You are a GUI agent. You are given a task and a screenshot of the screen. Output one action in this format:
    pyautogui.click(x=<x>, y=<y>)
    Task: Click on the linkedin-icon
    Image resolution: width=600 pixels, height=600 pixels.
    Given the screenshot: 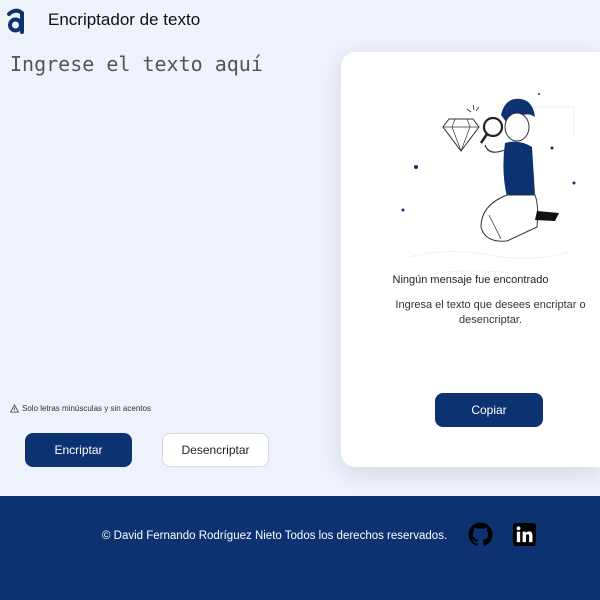 What is the action you would take?
    pyautogui.click(x=524, y=534)
    